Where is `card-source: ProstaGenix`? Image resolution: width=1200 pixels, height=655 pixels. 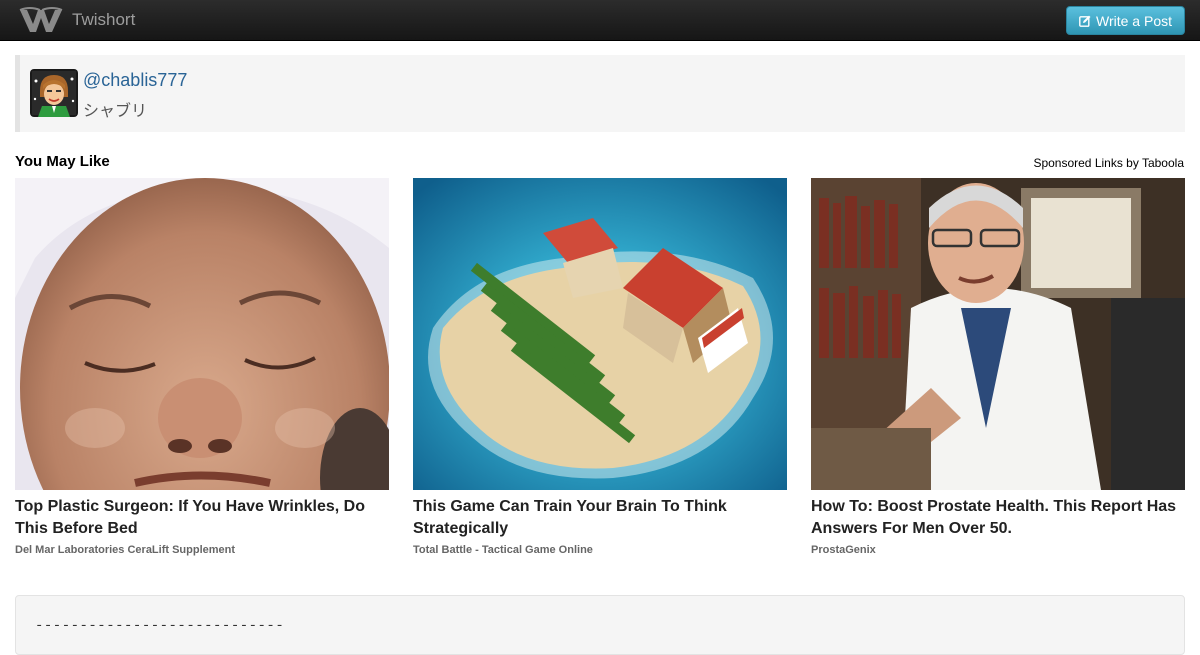 card-source: ProstaGenix is located at coordinates (998, 550).